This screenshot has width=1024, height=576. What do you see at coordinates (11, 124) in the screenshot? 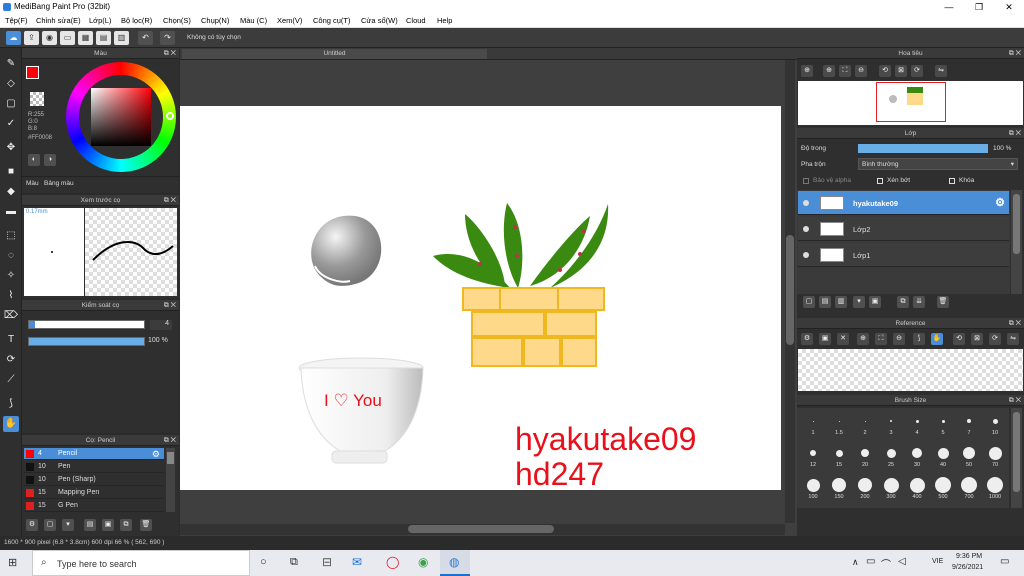
I see `select-pen-icon: ✓` at bounding box center [11, 124].